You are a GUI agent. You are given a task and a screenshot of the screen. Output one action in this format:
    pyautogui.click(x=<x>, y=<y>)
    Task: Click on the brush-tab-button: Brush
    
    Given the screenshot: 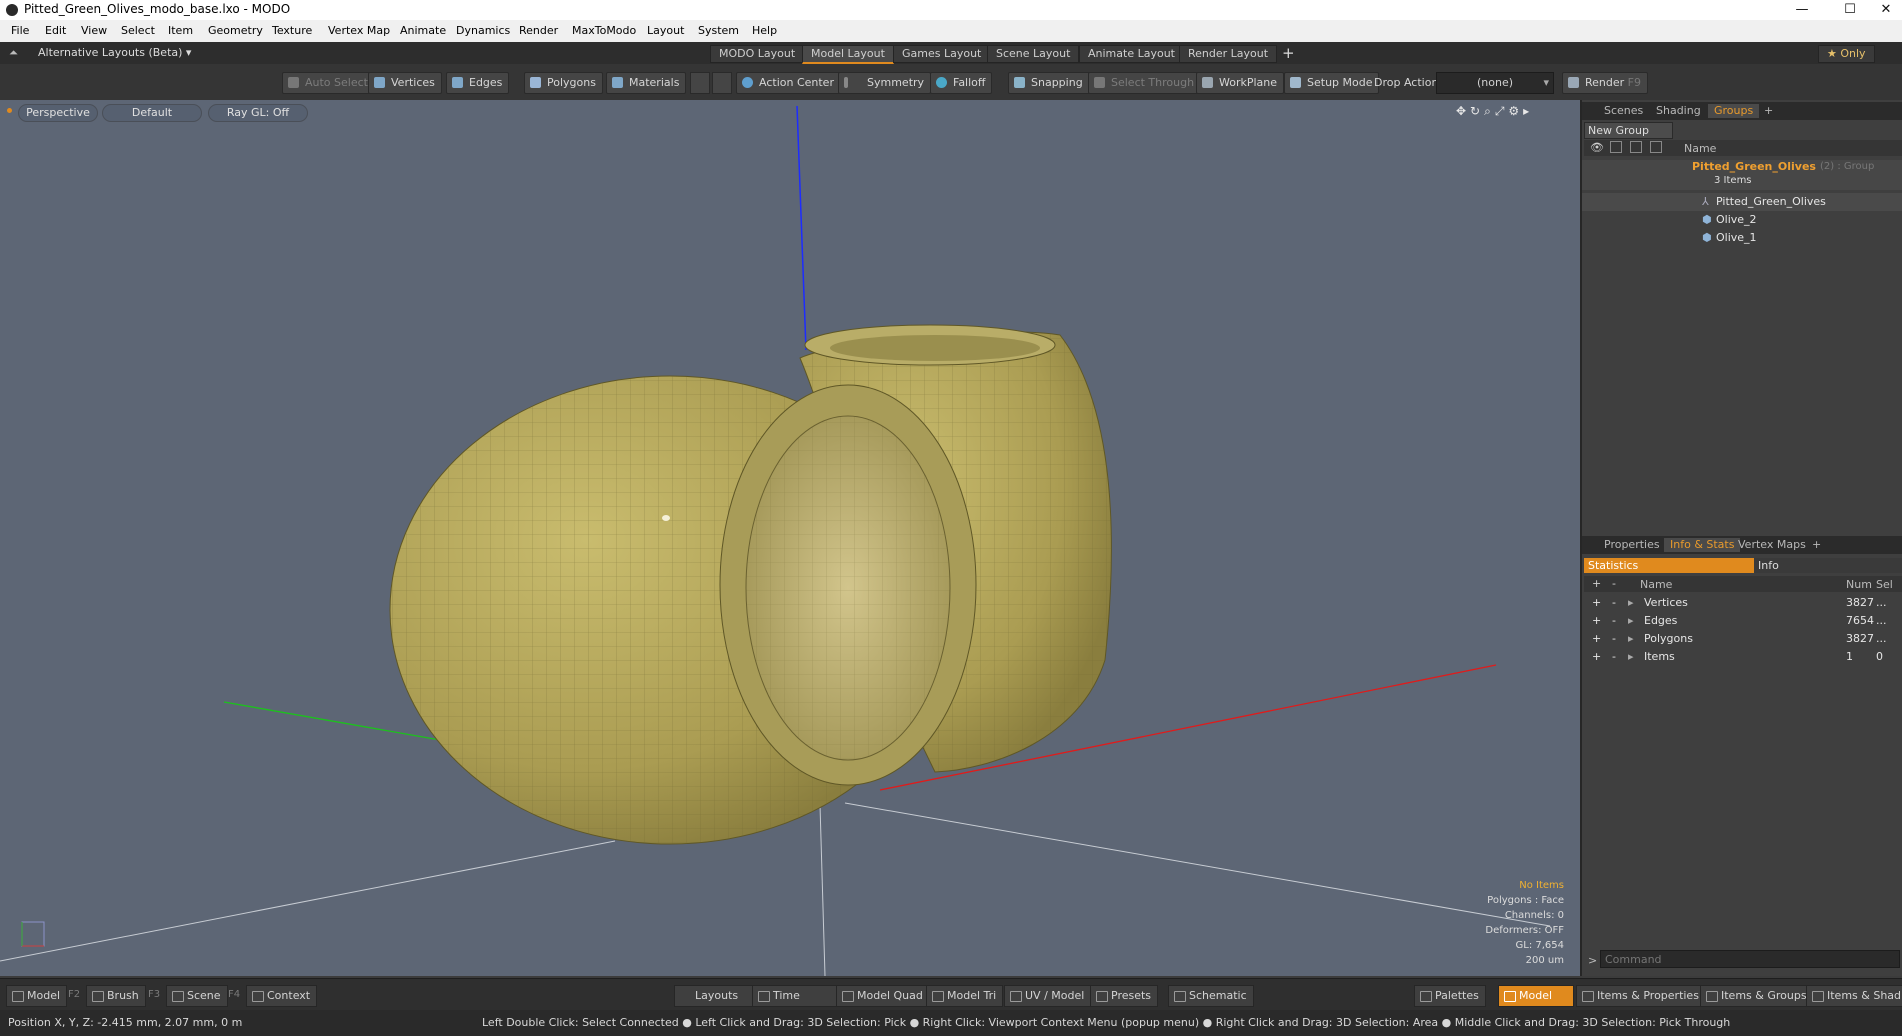 What is the action you would take?
    pyautogui.click(x=116, y=996)
    